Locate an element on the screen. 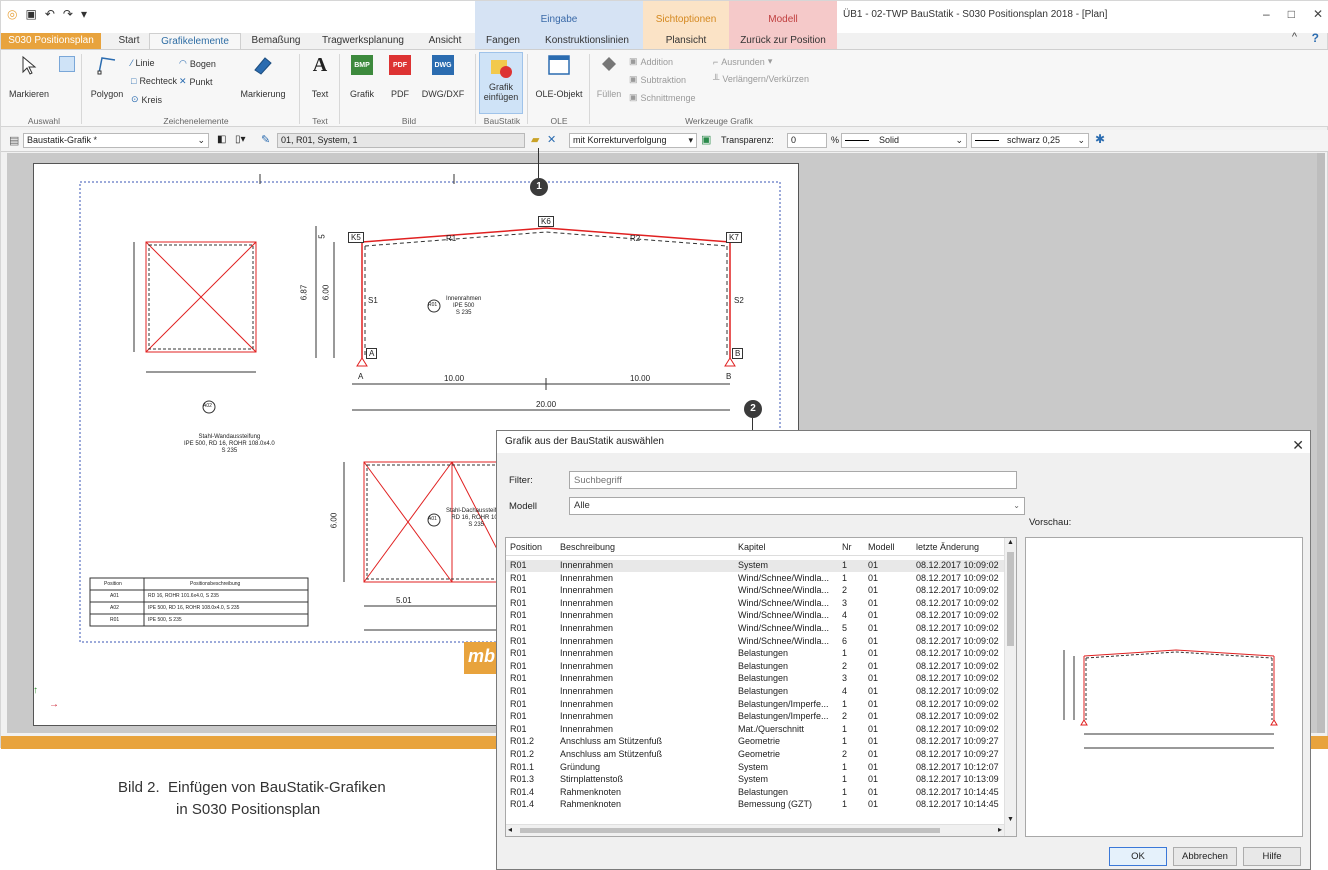  column-beschreibung: Beschreibung is located at coordinates (587, 547).